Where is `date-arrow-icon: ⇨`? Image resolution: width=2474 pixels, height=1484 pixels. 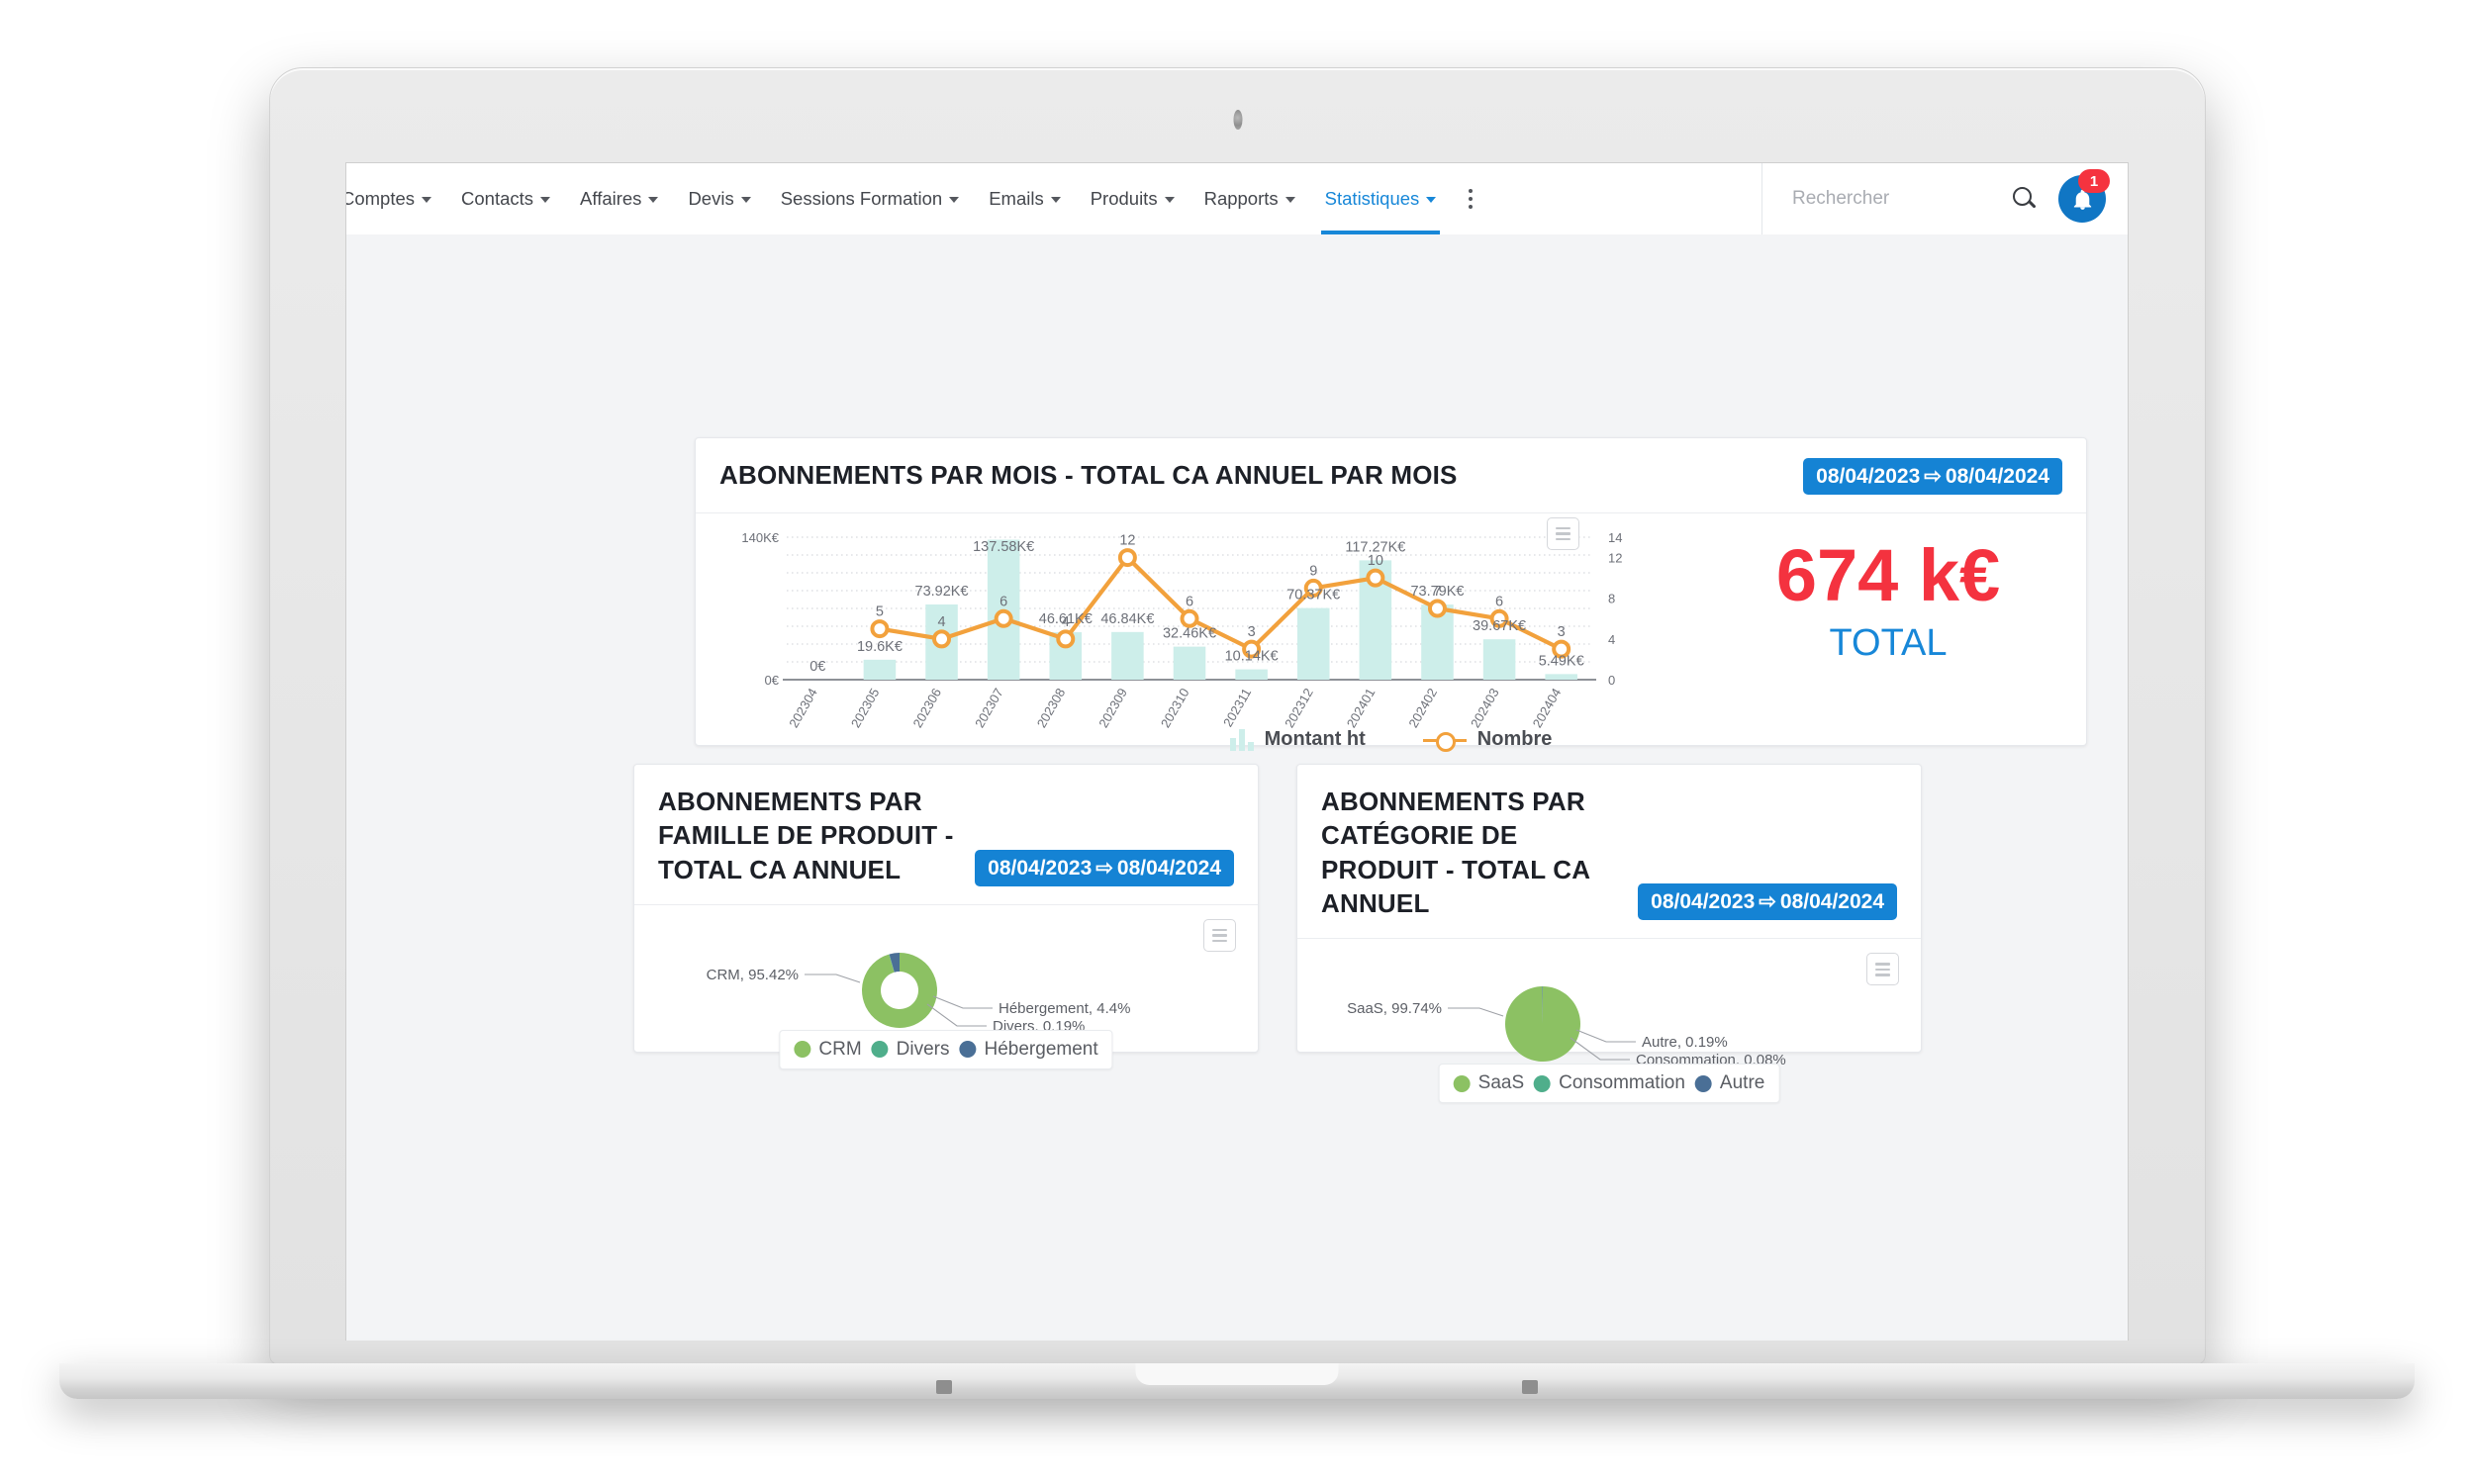
date-arrow-icon: ⇨ is located at coordinates (1104, 868).